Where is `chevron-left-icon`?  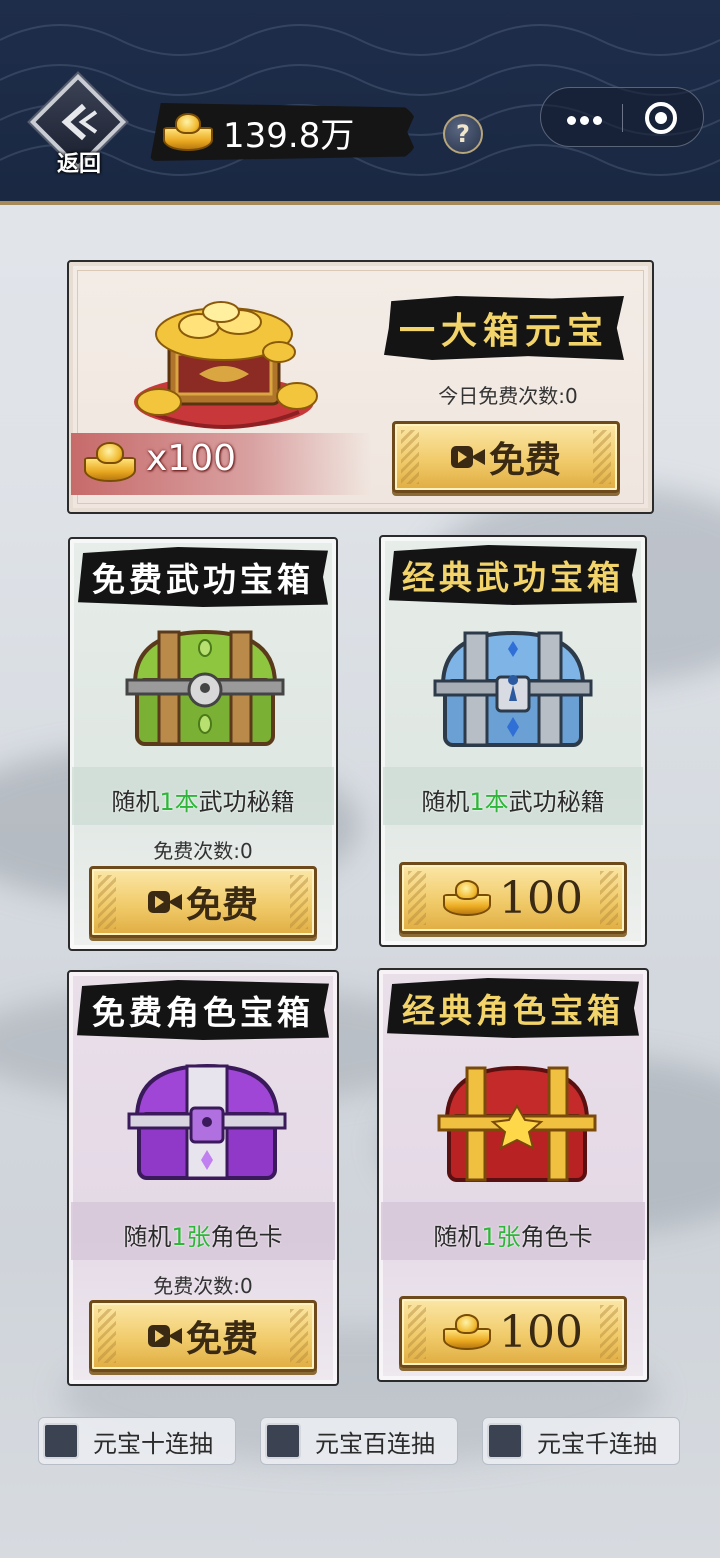 chevron-left-icon is located at coordinates (79, 122).